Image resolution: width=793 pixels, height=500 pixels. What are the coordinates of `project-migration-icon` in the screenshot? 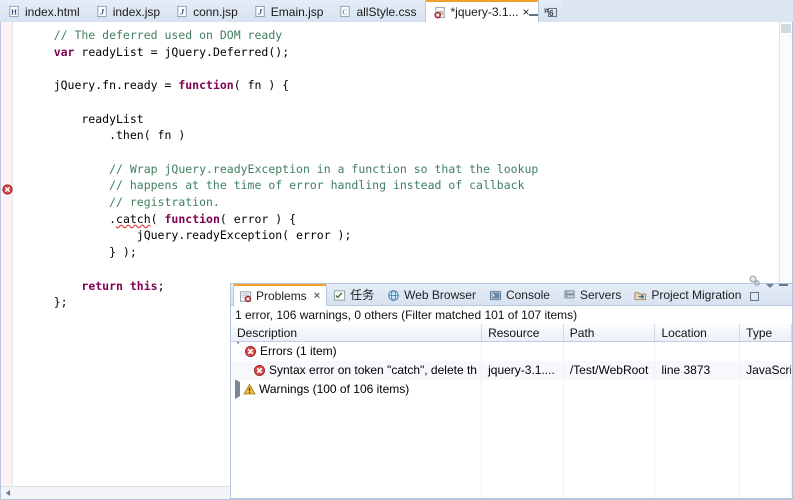 It's located at (640, 295).